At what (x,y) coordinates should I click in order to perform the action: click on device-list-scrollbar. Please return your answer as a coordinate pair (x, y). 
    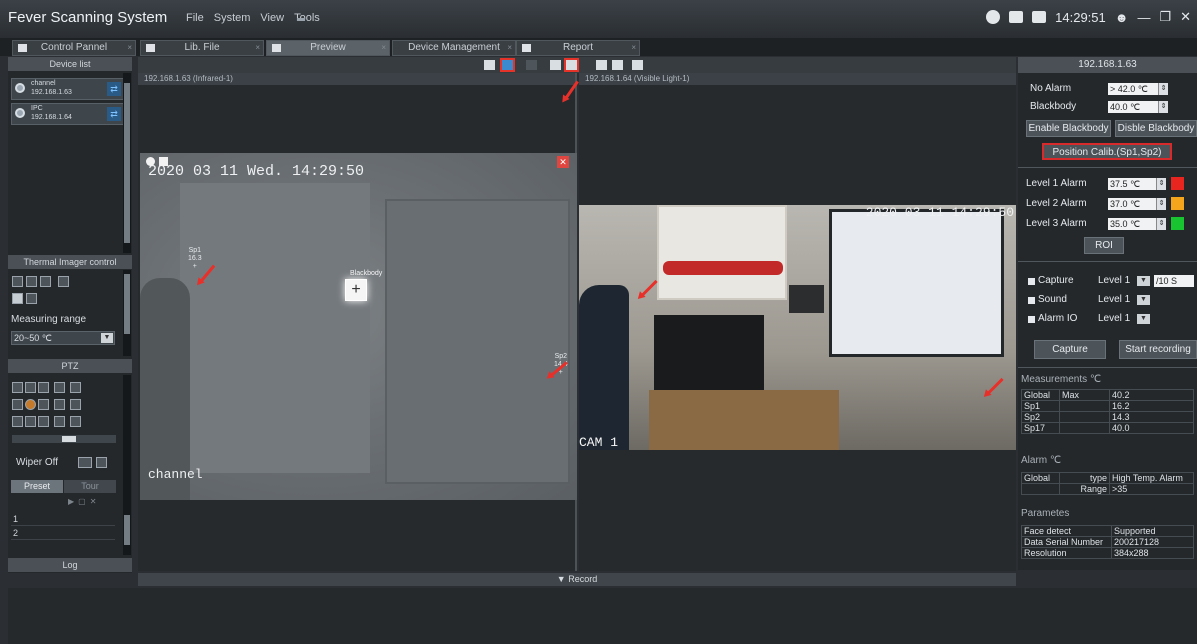
    Looking at the image, I should click on (127, 163).